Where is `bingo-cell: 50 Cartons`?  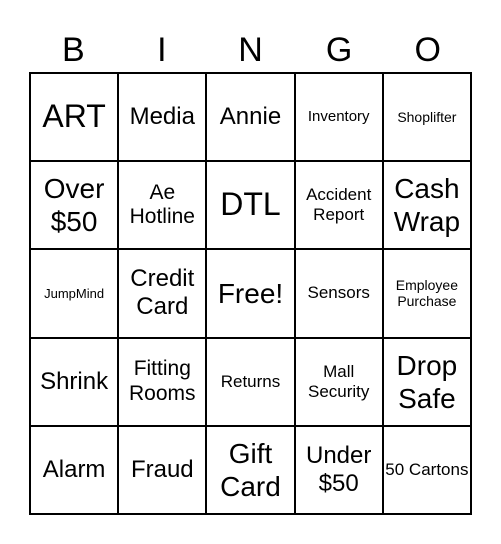 bingo-cell: 50 Cartons is located at coordinates (426, 469).